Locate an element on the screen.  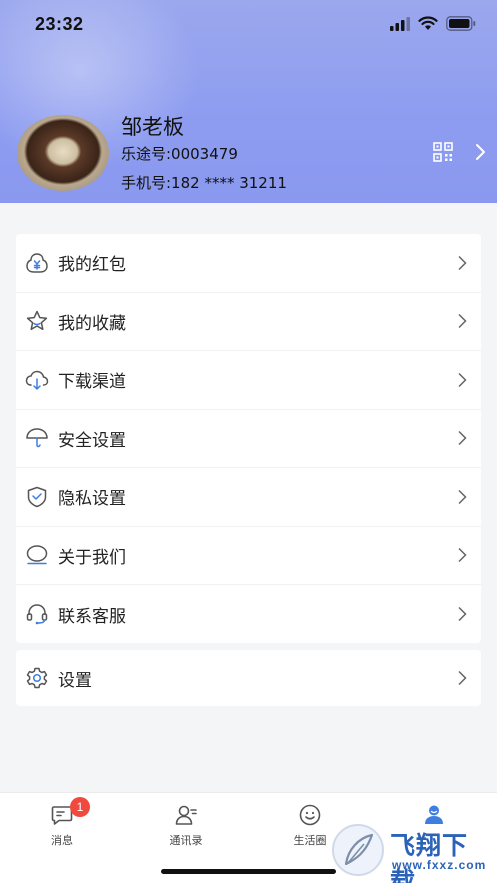
menu-item-about-us: 关于我们 is located at coordinates (248, 556).